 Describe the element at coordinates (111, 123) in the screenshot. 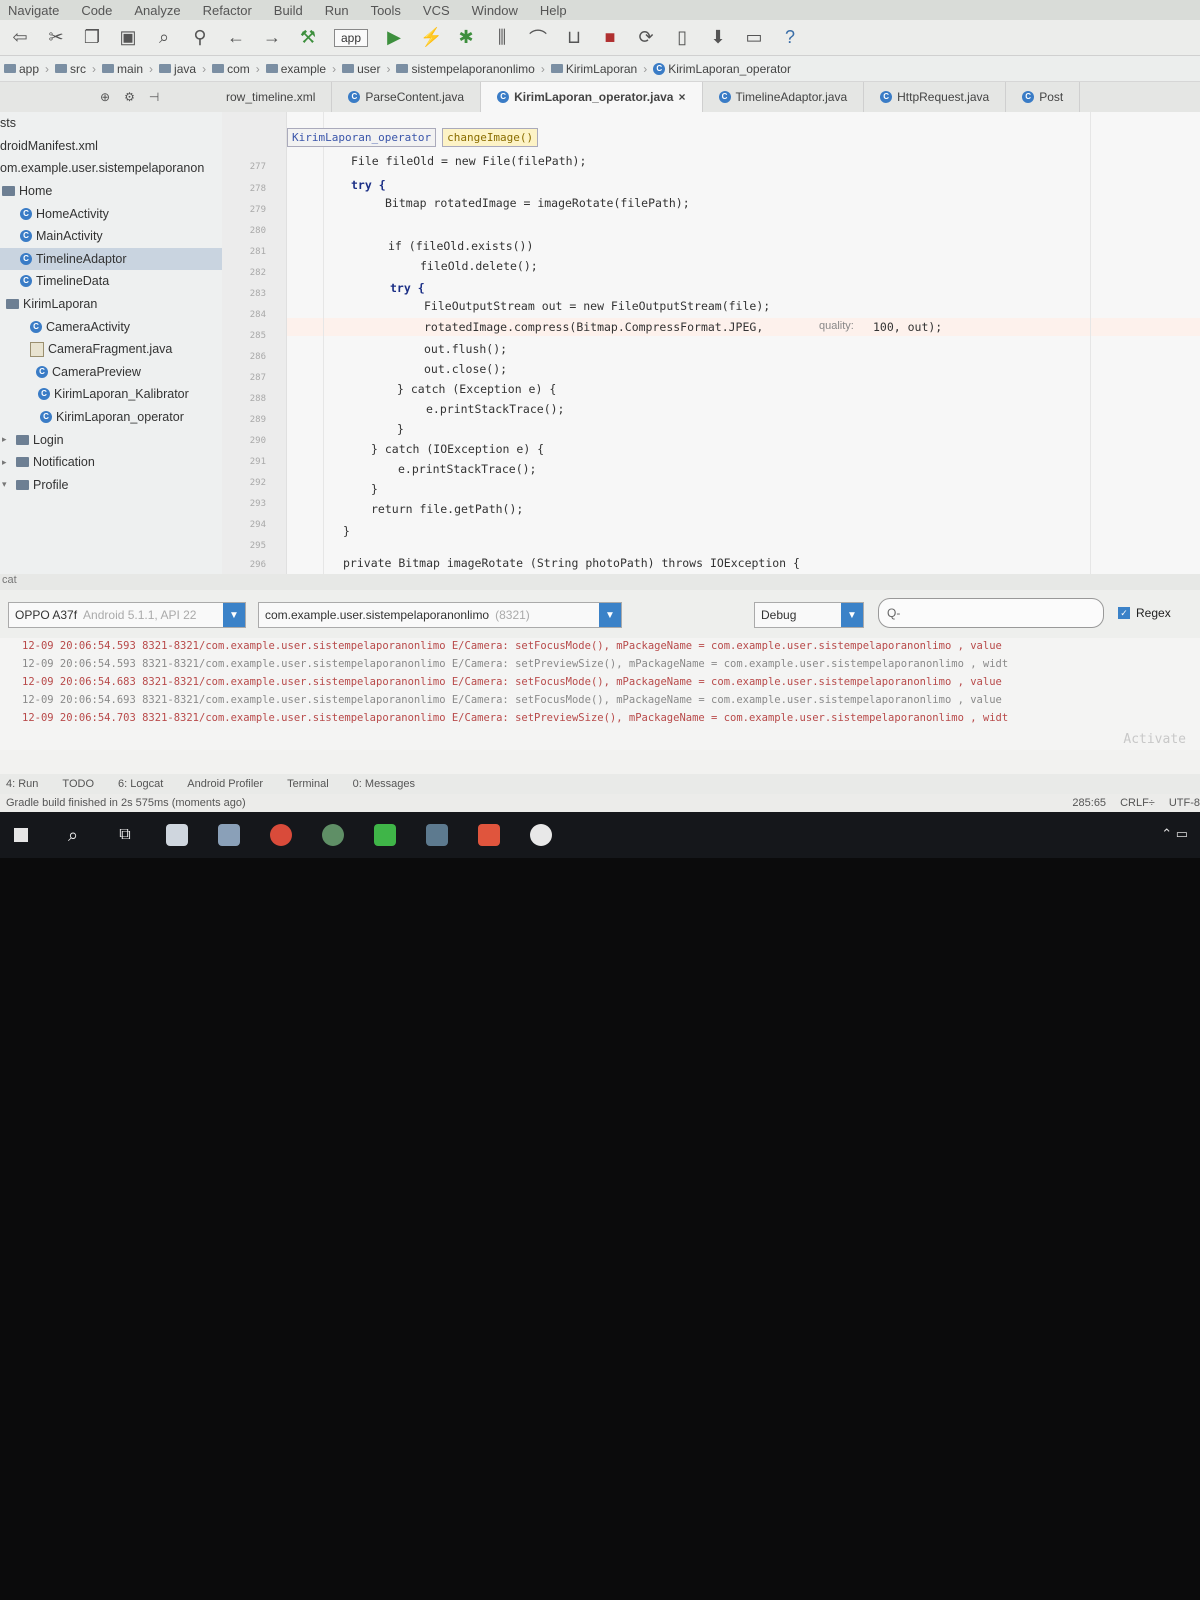

I see `tree-node: sts` at that location.